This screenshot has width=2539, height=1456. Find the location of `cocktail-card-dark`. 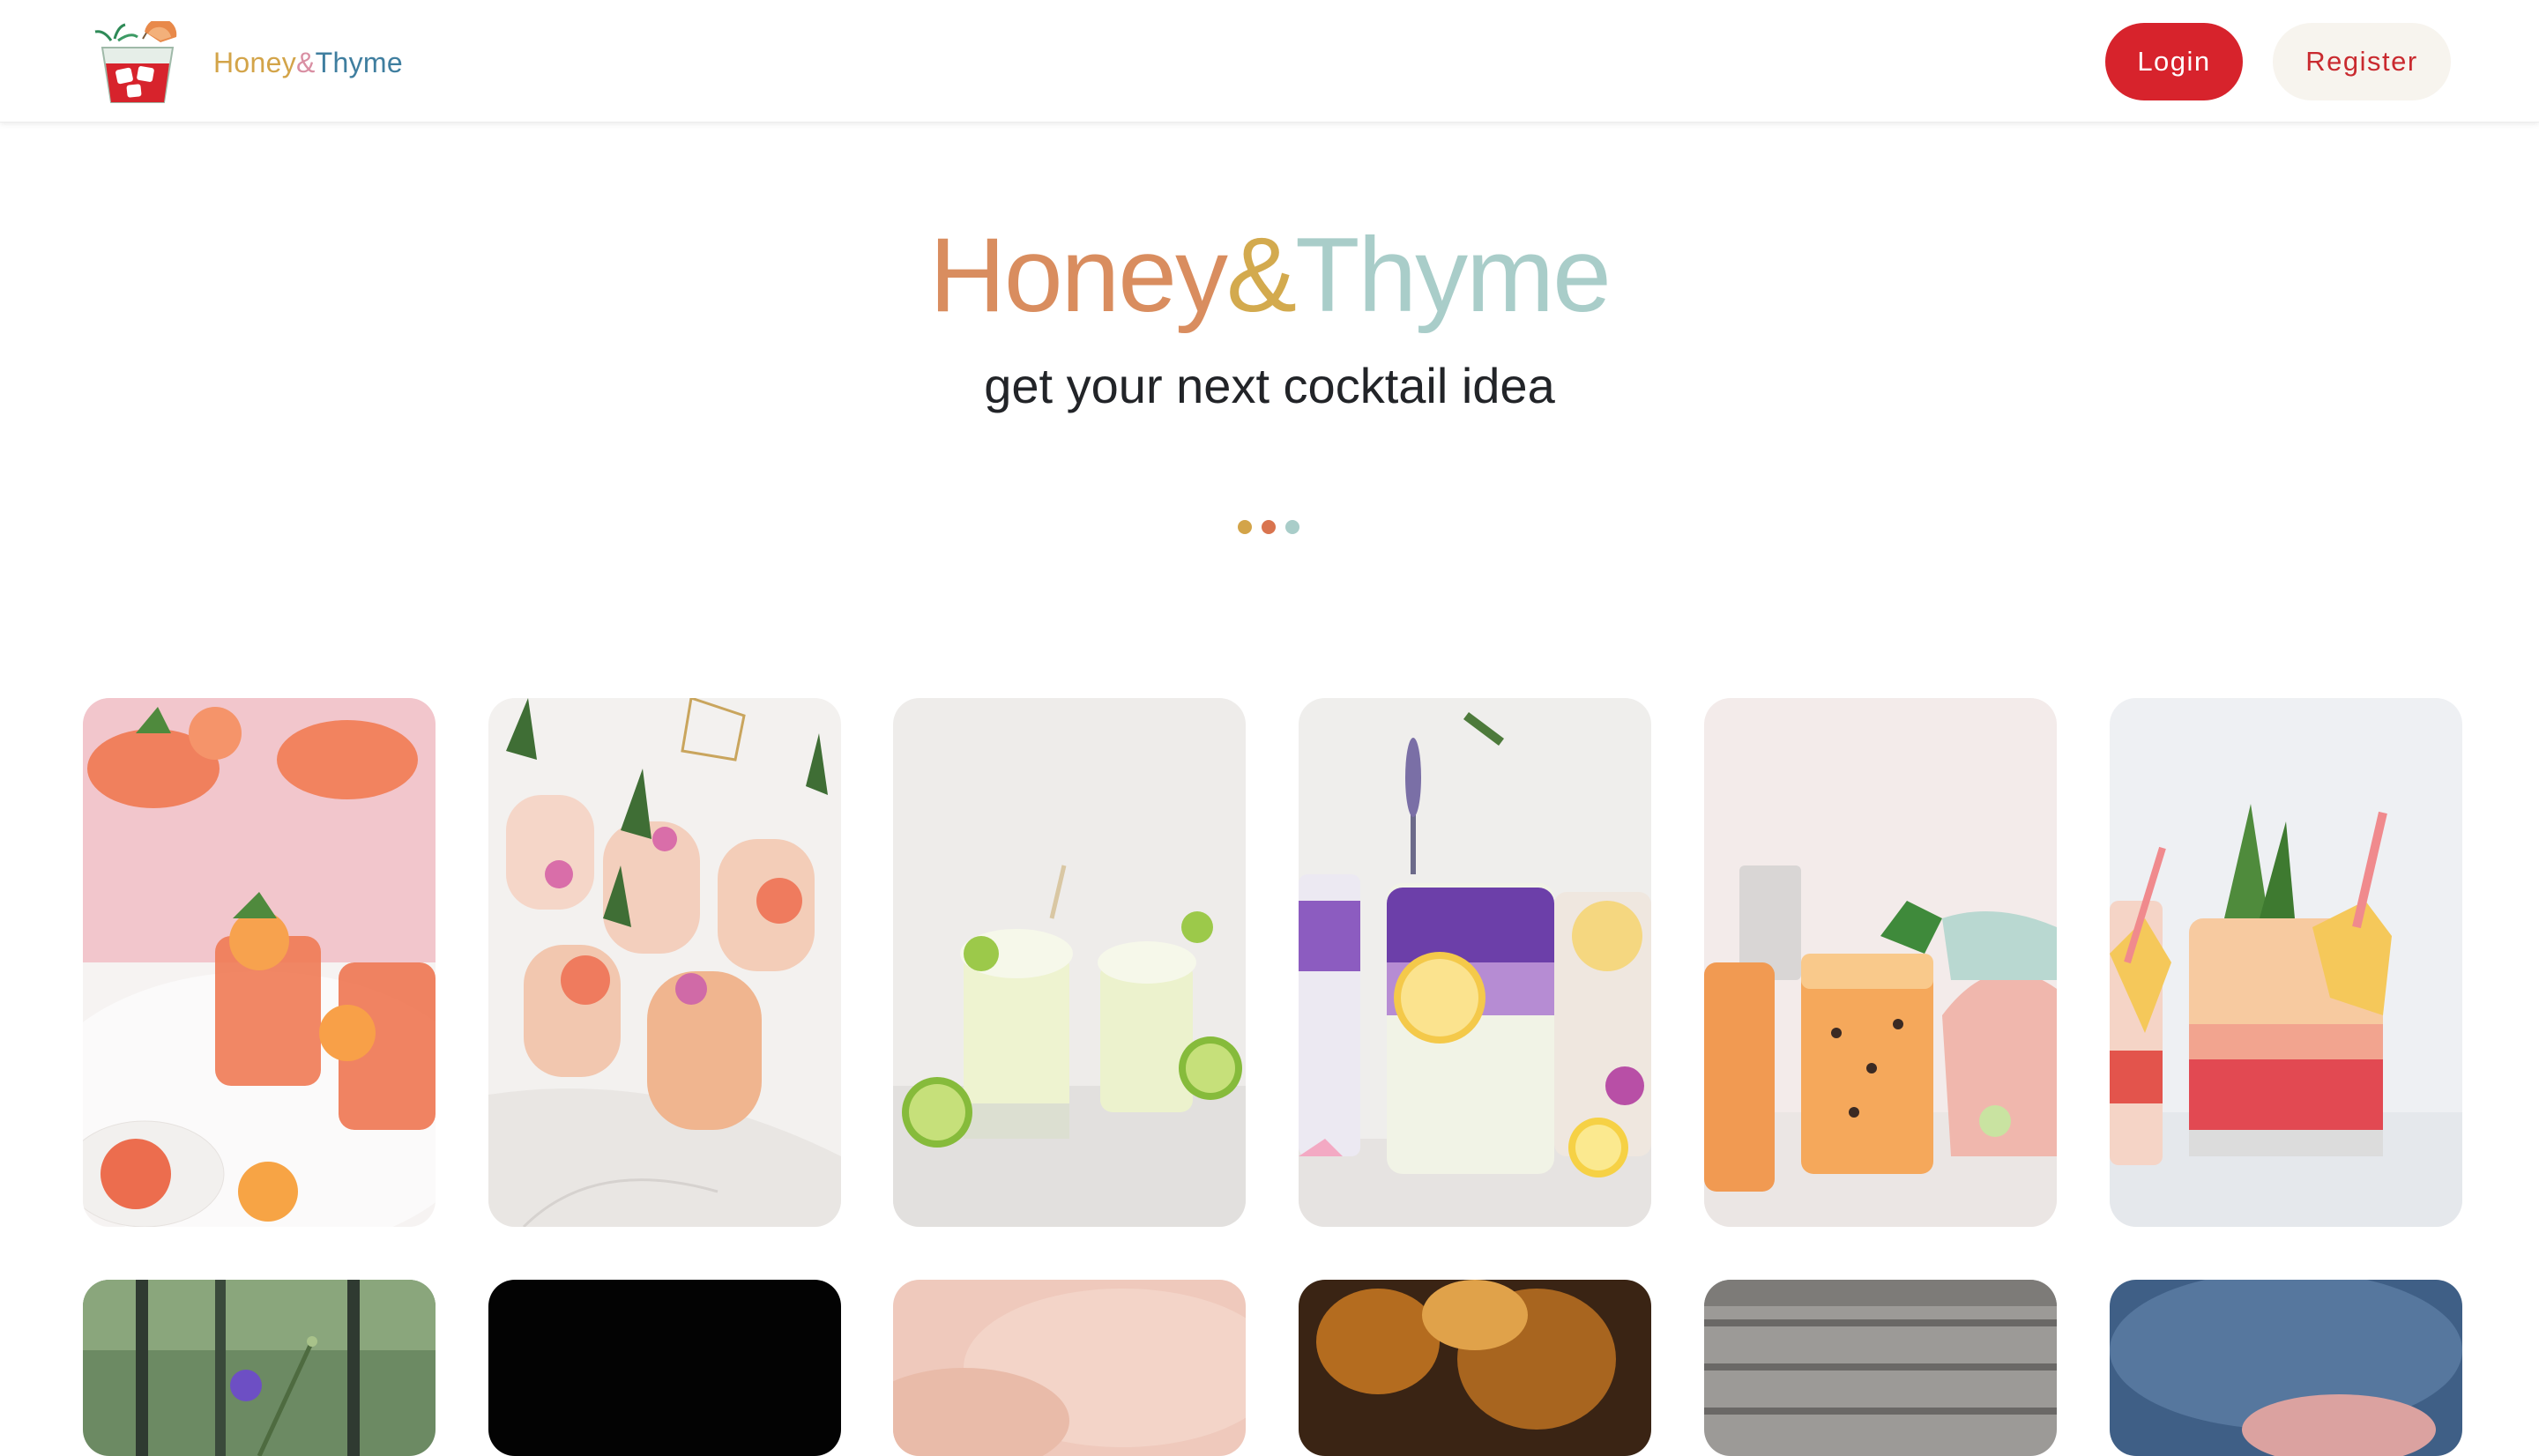

cocktail-card-dark is located at coordinates (664, 1368).